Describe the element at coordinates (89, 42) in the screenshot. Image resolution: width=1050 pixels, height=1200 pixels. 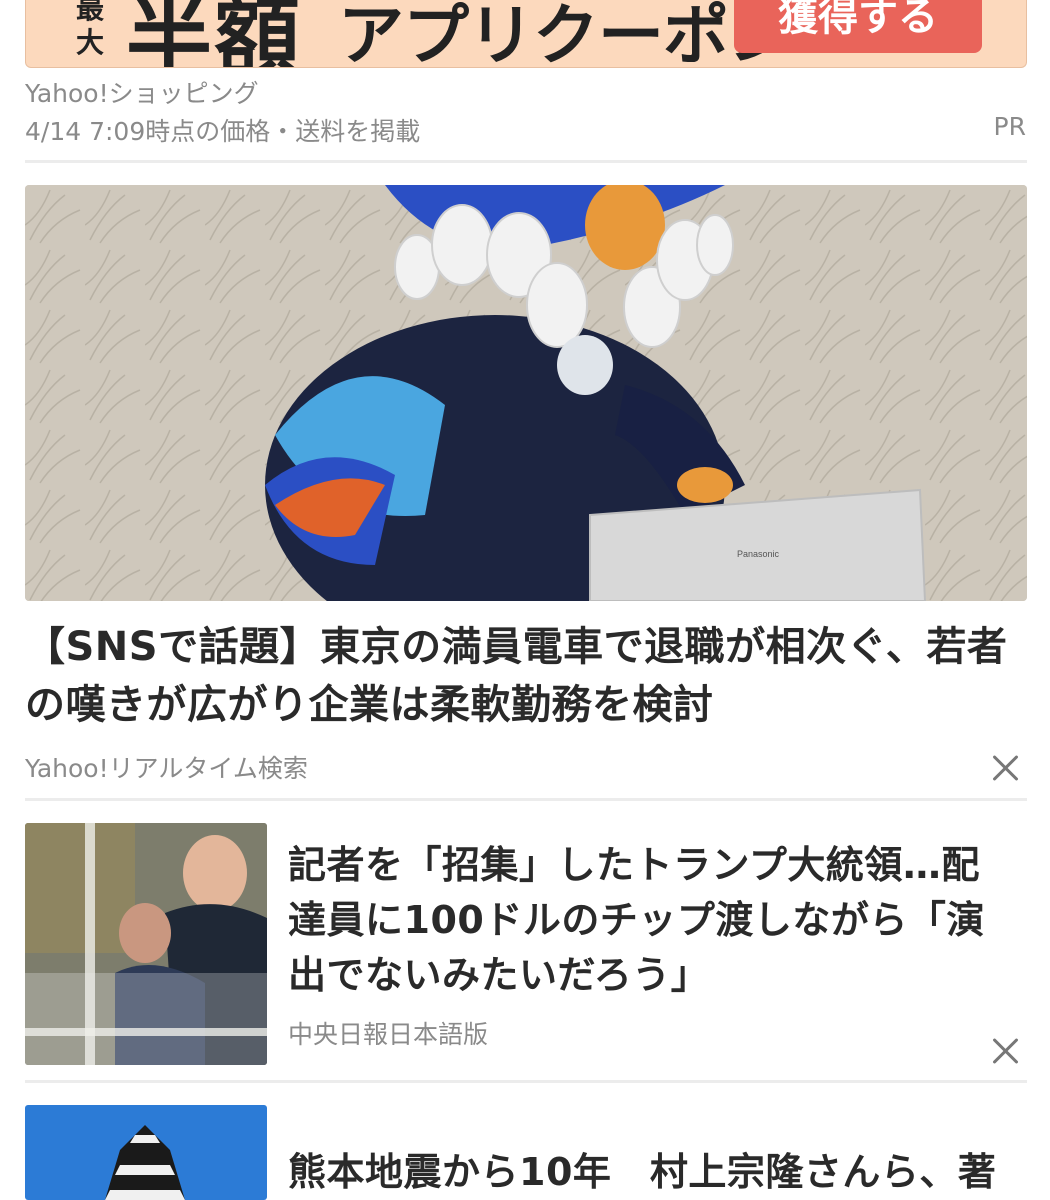
I see `ad-stack-bottom: 大` at that location.